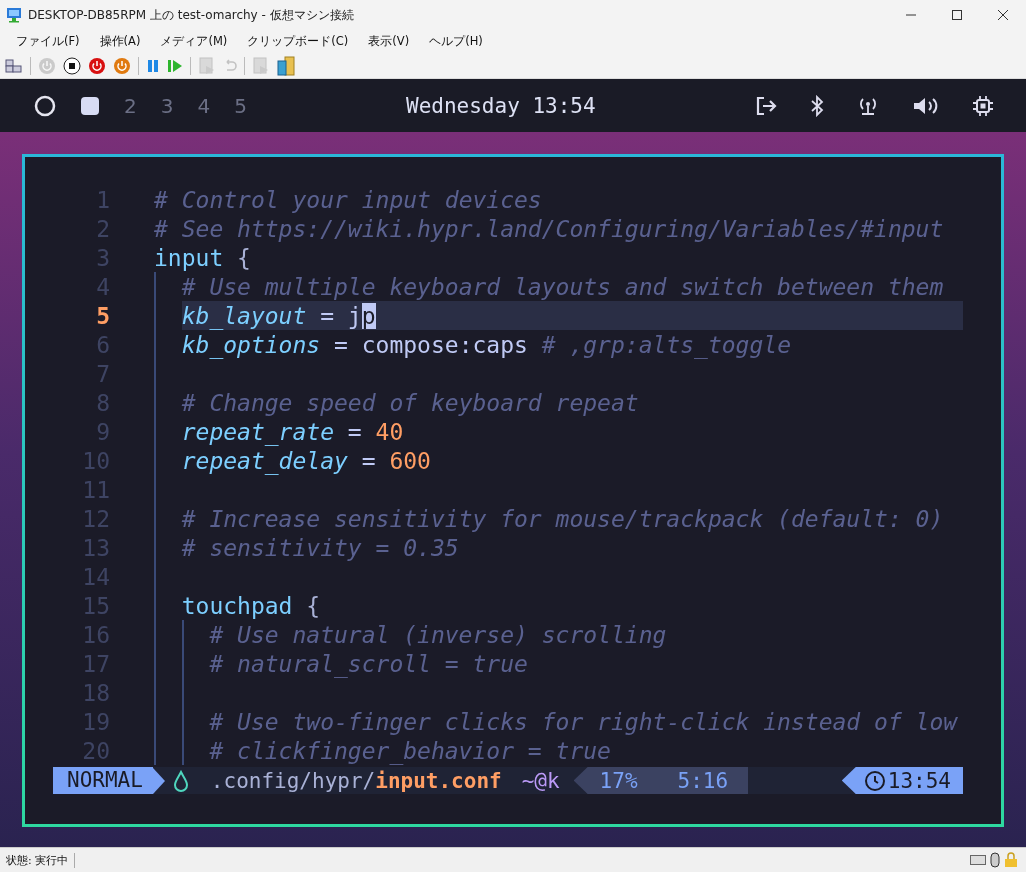 This screenshot has width=1026, height=872. What do you see at coordinates (703, 780) in the screenshot?
I see `cursor-position: 5:16` at bounding box center [703, 780].